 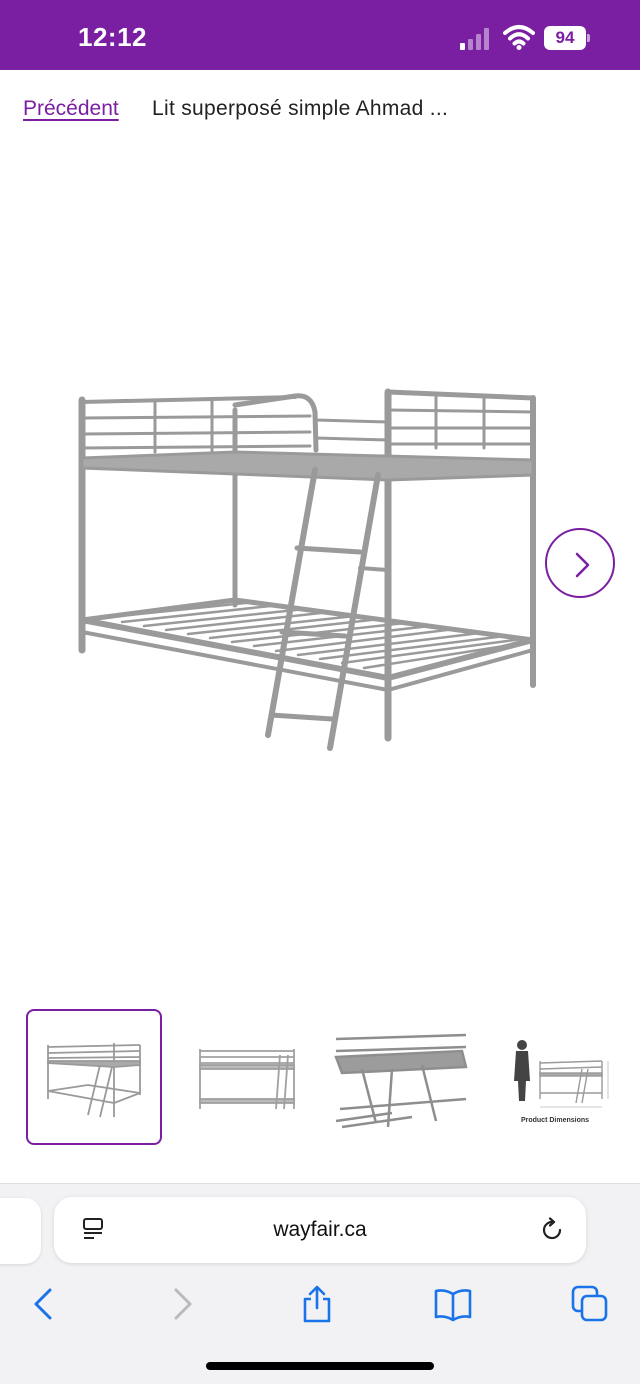 I want to click on tabs-icon, so click(x=590, y=1304).